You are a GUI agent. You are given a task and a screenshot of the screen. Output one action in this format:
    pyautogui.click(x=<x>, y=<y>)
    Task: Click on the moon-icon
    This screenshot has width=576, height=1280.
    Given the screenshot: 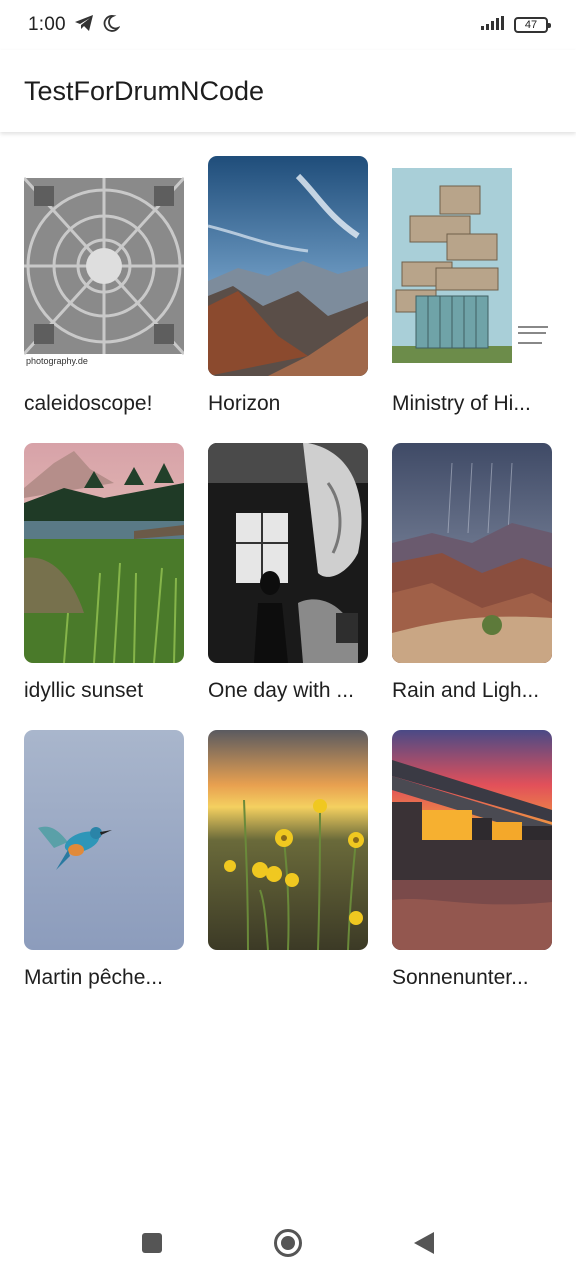 What is the action you would take?
    pyautogui.click(x=111, y=25)
    